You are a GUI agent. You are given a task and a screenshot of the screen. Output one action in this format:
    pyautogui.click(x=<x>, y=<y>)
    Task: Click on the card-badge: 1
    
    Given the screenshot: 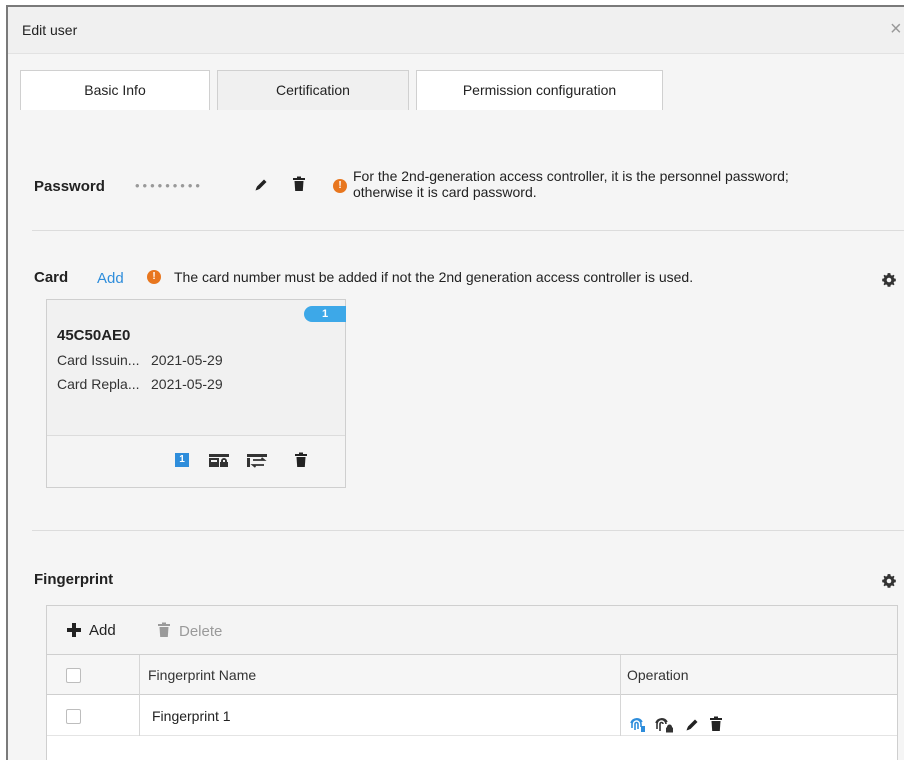 What is the action you would take?
    pyautogui.click(x=325, y=314)
    